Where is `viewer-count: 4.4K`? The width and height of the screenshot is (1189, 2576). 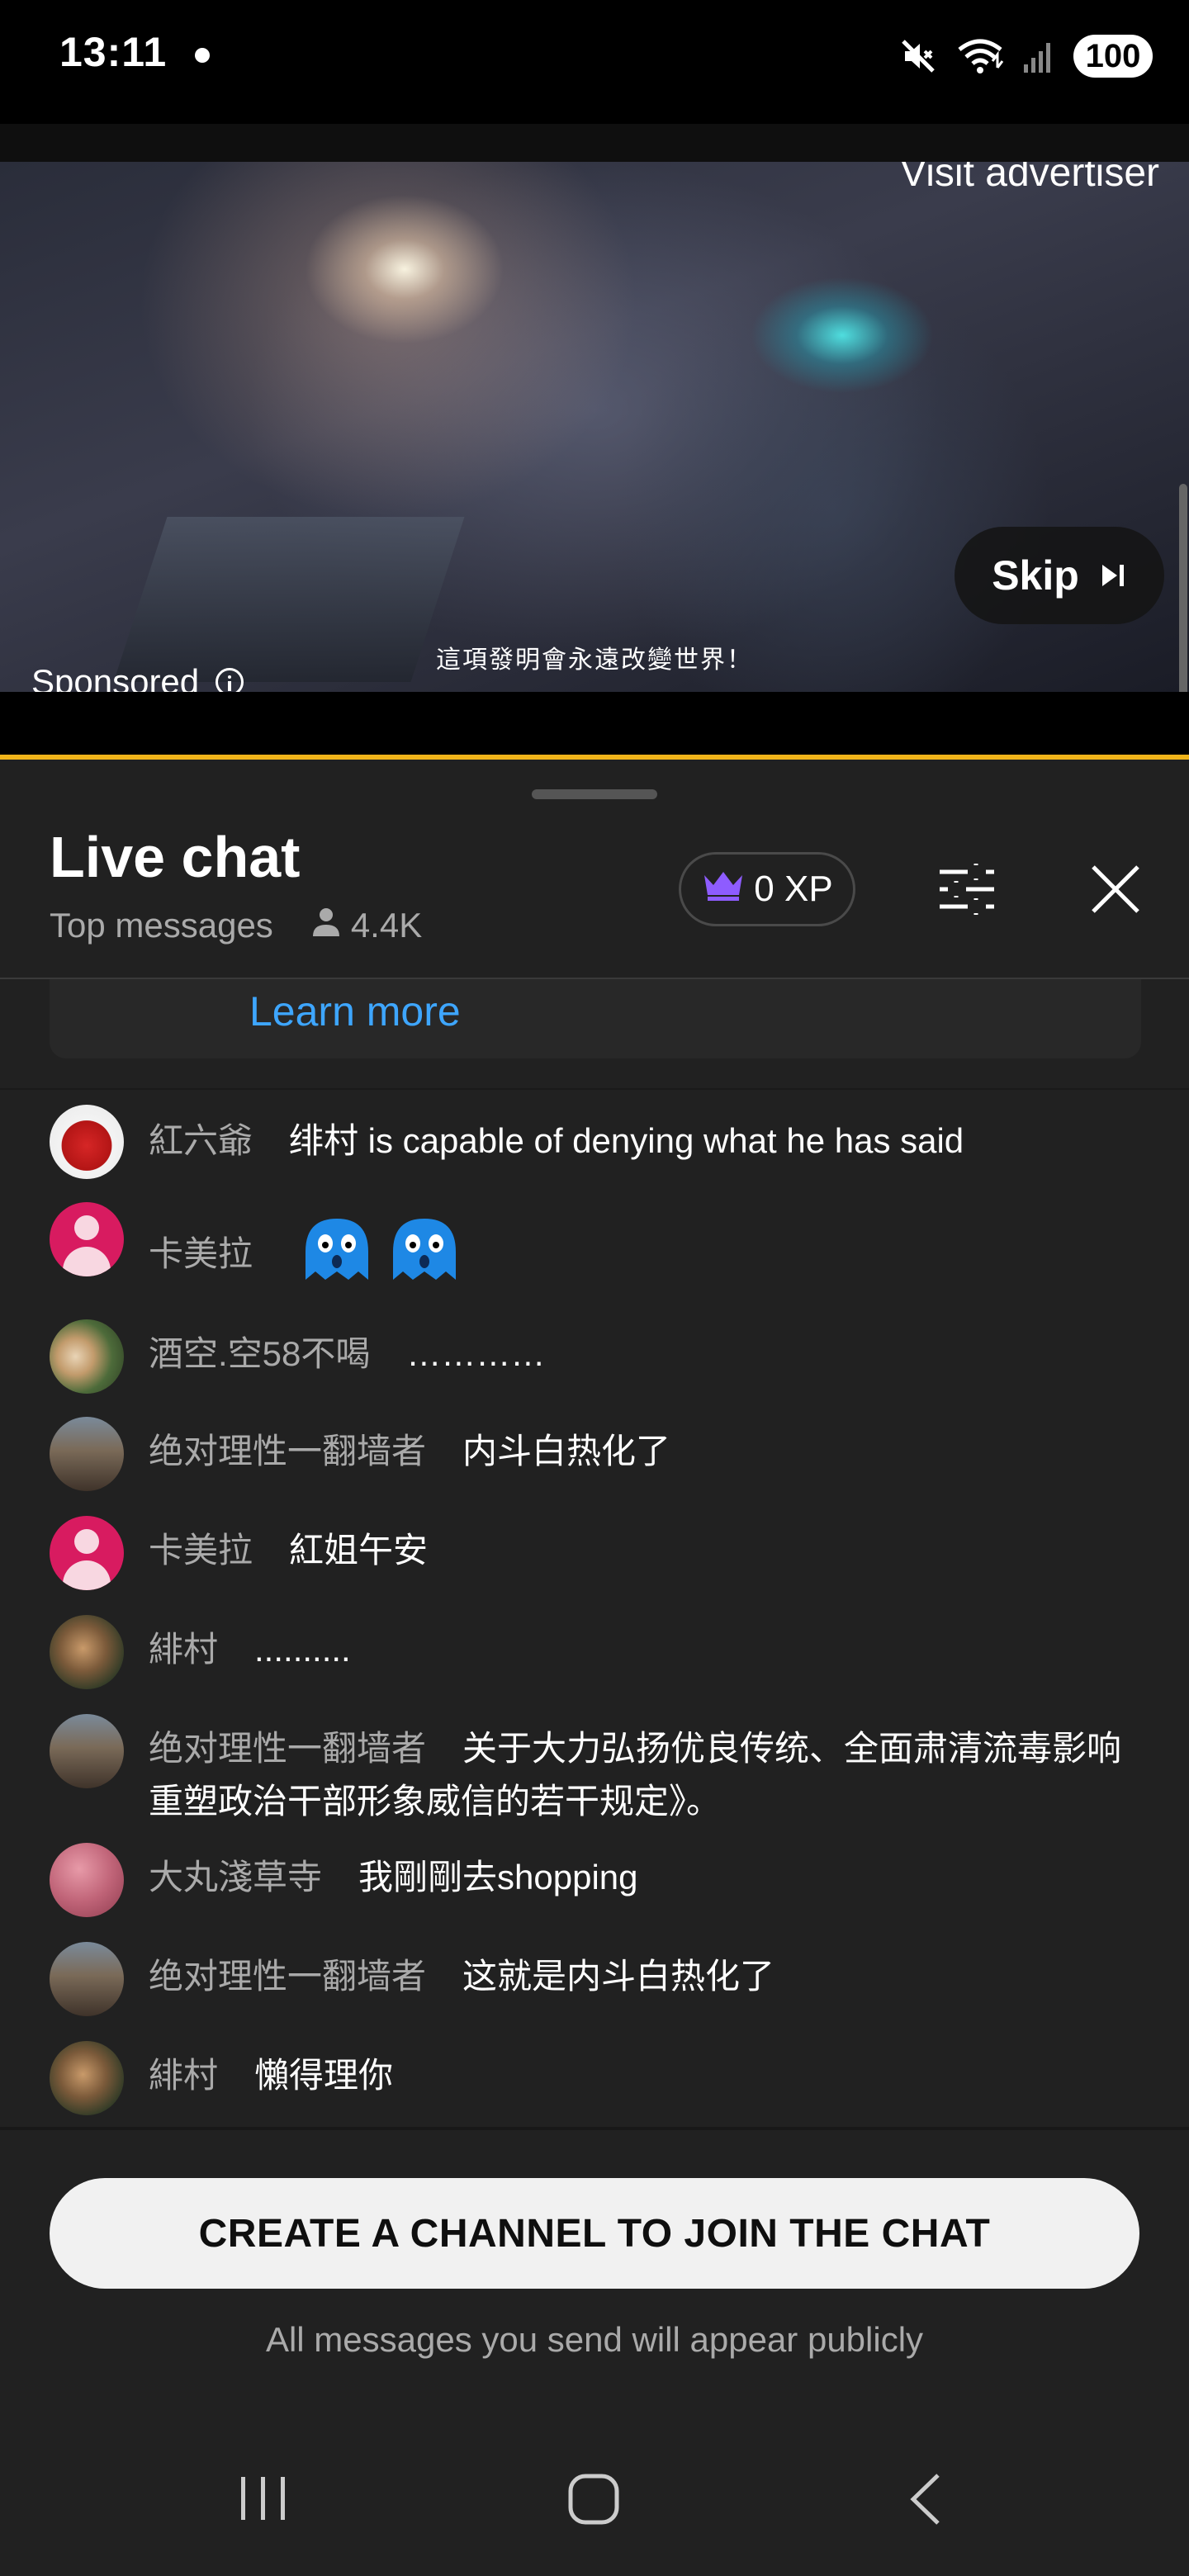
viewer-count: 4.4K is located at coordinates (386, 925).